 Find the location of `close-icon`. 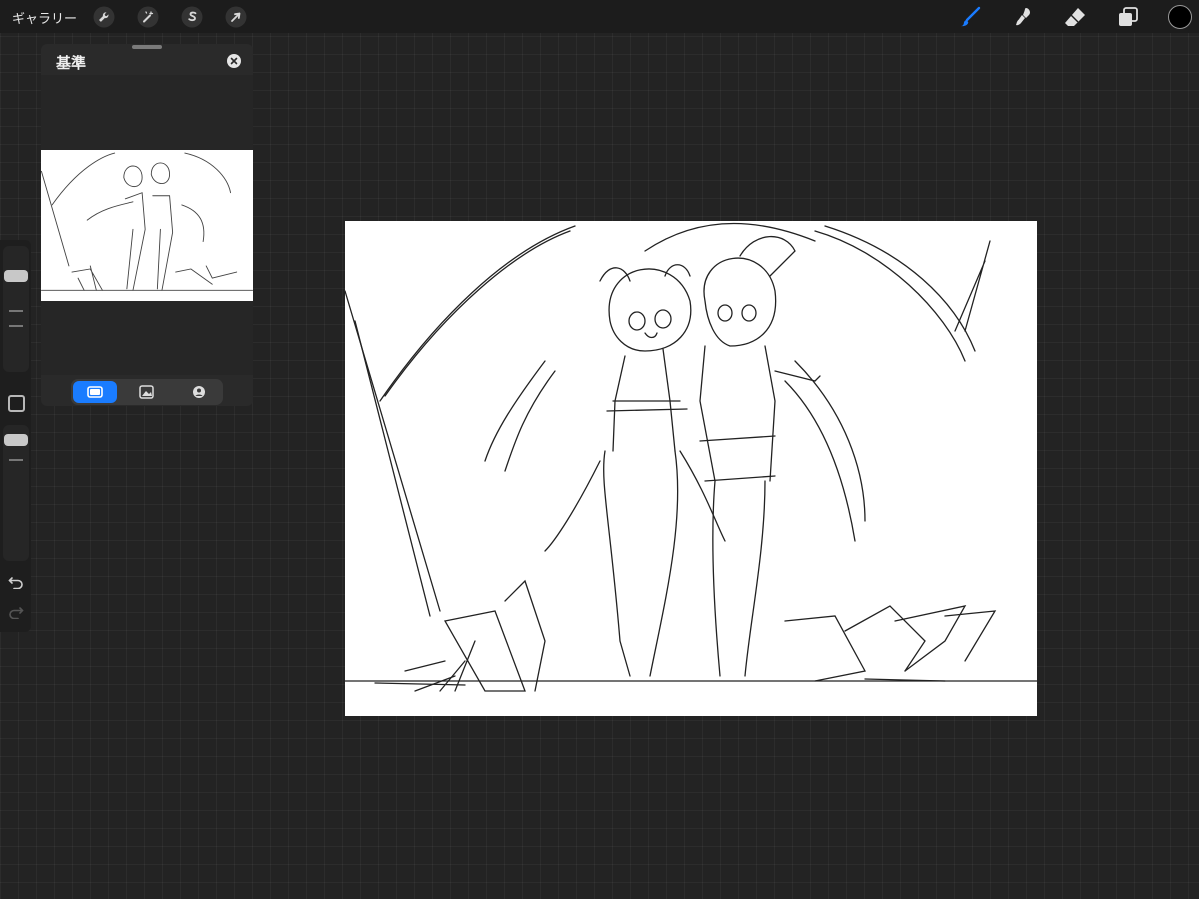

close-icon is located at coordinates (234, 61).